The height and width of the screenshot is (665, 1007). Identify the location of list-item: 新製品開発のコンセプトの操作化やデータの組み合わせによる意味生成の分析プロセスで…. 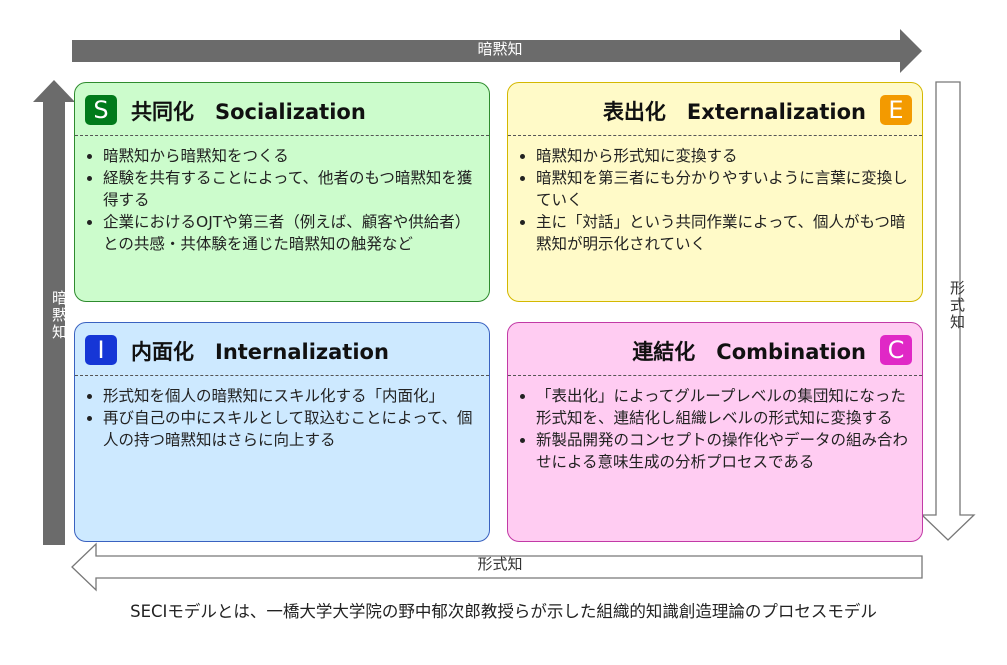
(724, 451).